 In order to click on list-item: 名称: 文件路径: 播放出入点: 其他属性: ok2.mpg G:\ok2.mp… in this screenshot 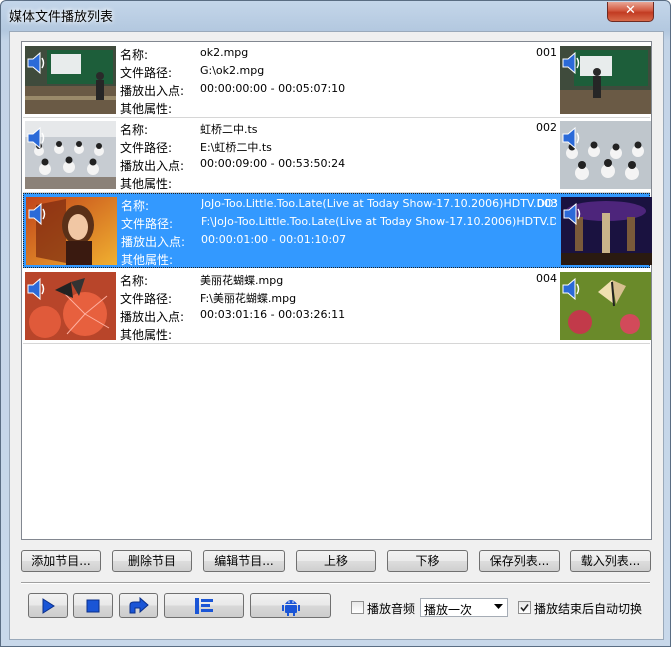, I will do `click(337, 80)`.